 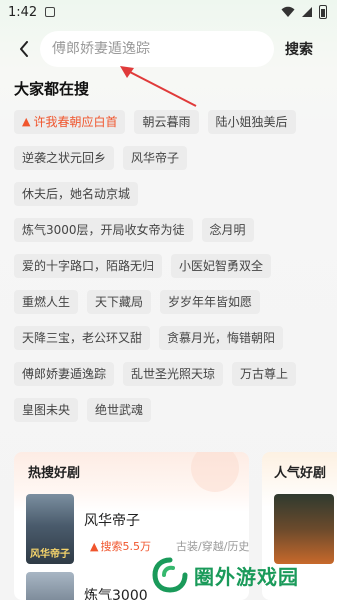 What do you see at coordinates (119, 410) in the screenshot?
I see `hot-search-chip: 绝世武魂` at bounding box center [119, 410].